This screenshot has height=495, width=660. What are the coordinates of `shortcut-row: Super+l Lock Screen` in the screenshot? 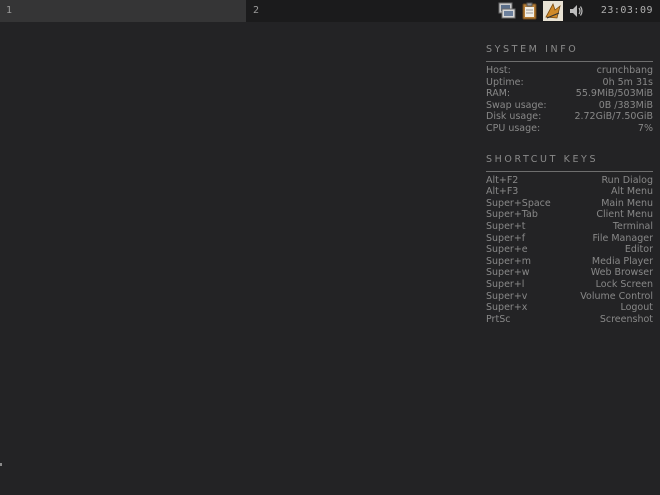 It's located at (569, 285).